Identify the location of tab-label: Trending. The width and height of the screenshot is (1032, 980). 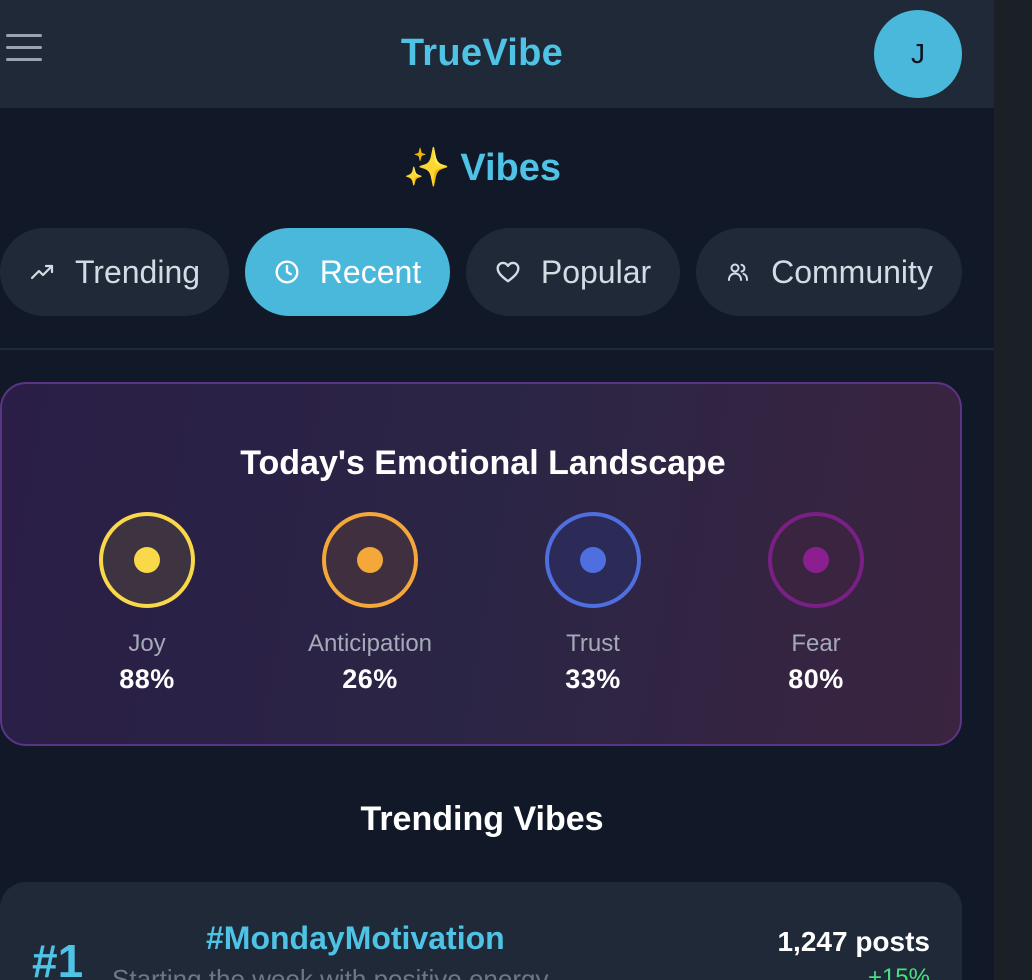
(137, 271).